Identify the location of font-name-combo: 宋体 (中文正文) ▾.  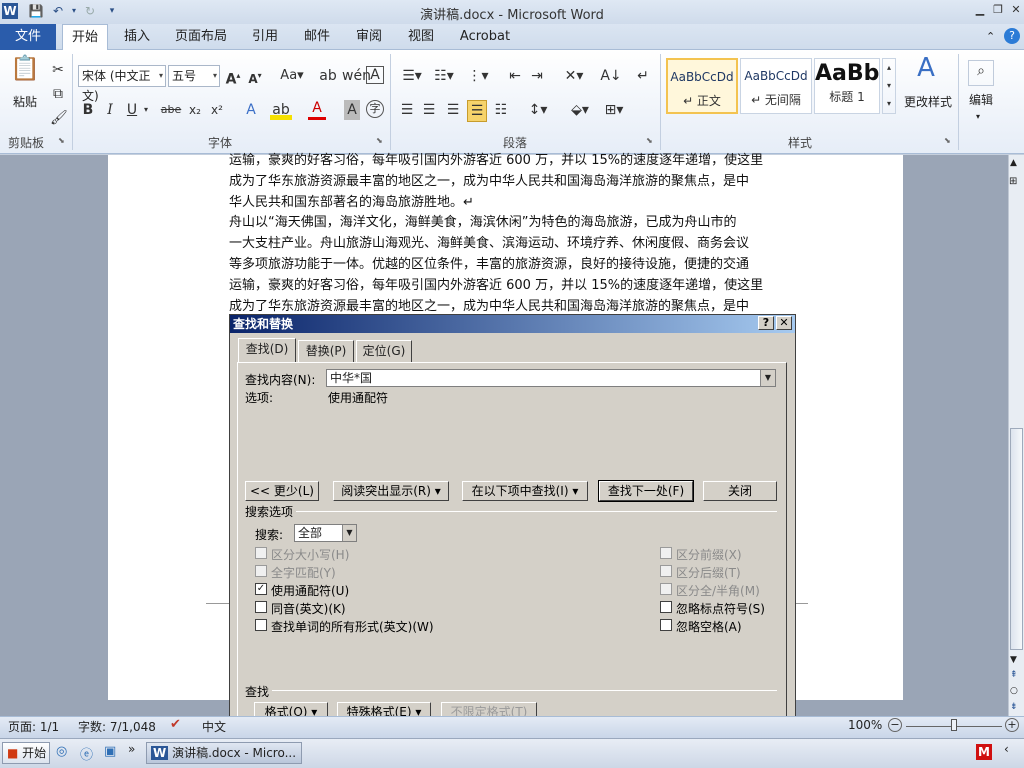
(122, 84).